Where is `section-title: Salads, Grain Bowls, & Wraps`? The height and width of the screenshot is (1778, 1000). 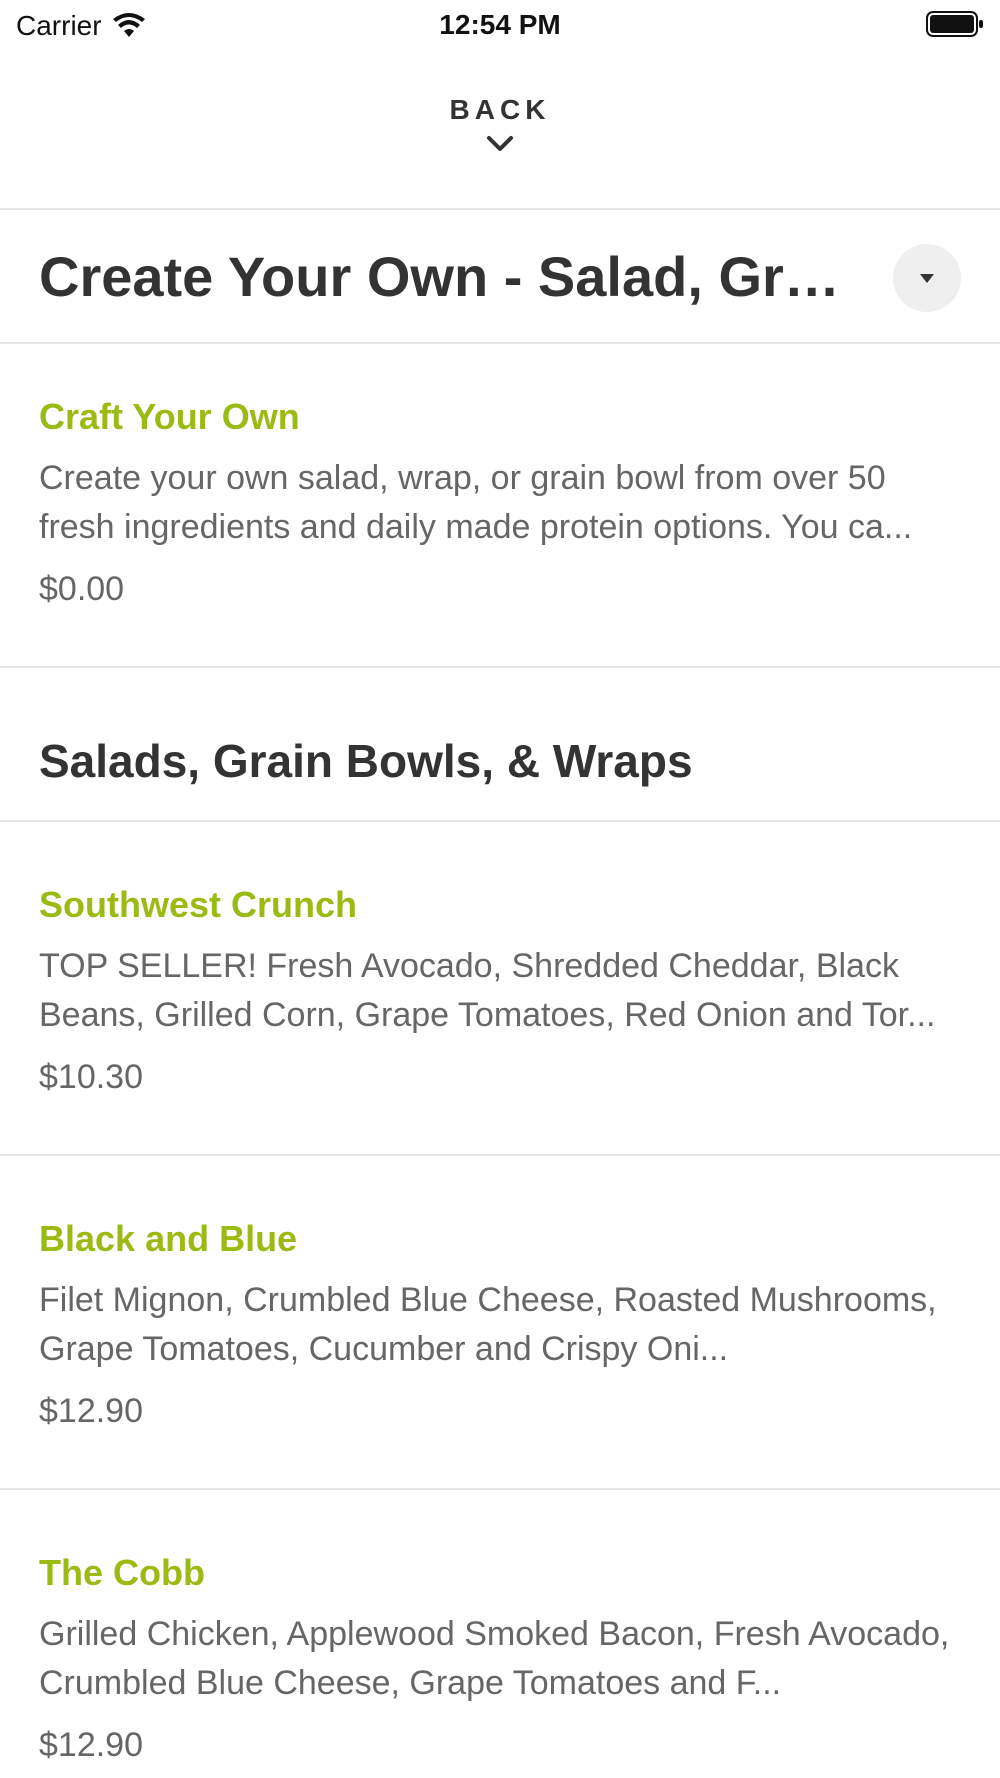
section-title: Salads, Grain Bowls, & Wraps is located at coordinates (366, 761).